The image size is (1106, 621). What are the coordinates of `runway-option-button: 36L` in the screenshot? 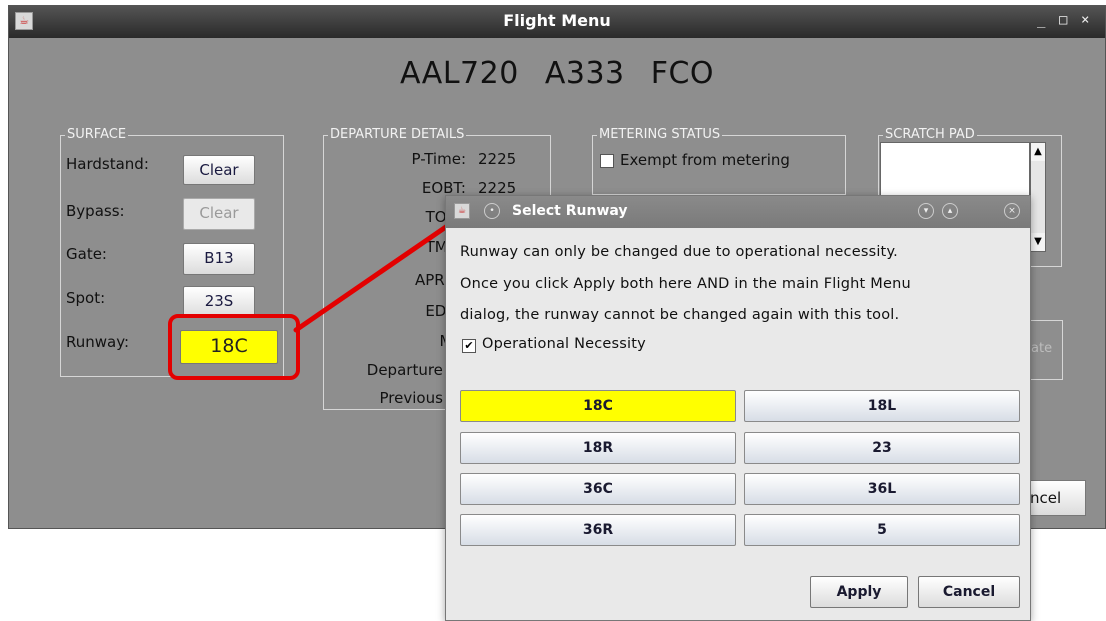 It's located at (882, 489).